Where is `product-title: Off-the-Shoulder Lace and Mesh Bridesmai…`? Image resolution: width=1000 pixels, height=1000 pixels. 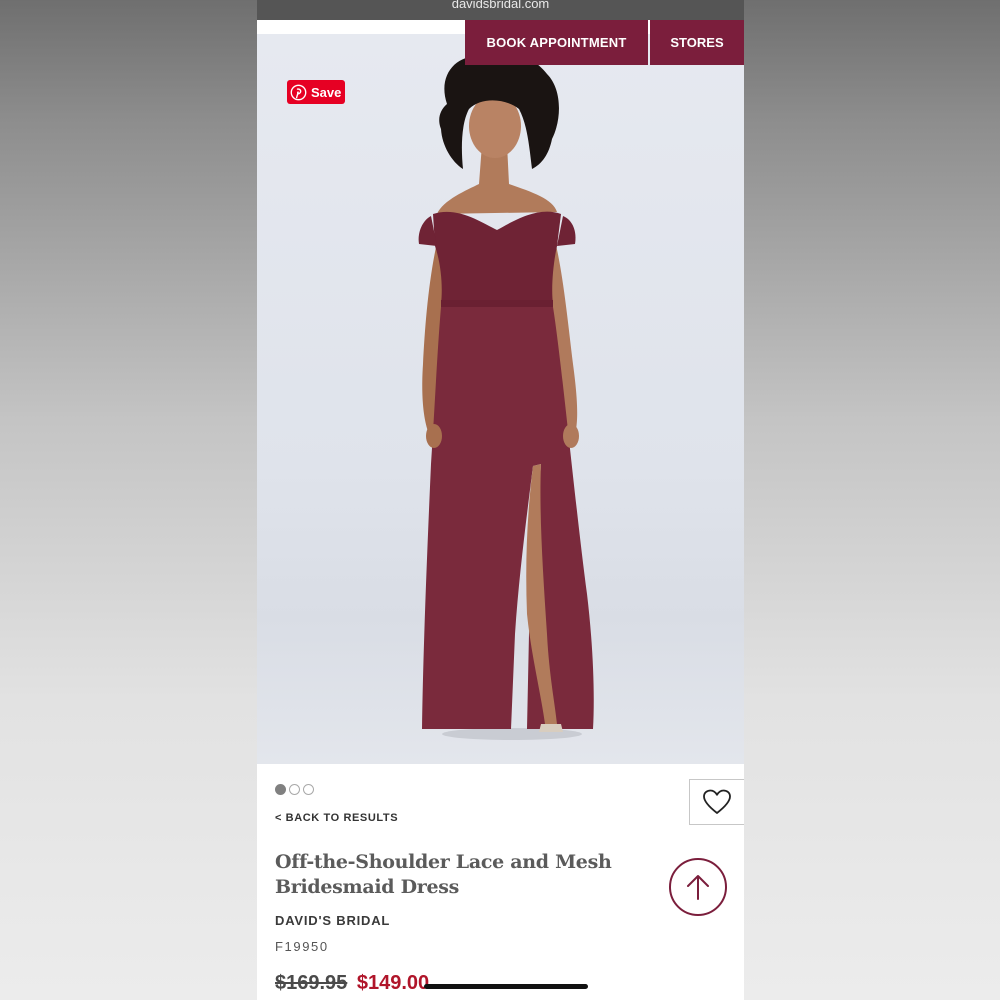 product-title: Off-the-Shoulder Lace and Mesh Bridesmai… is located at coordinates (443, 874).